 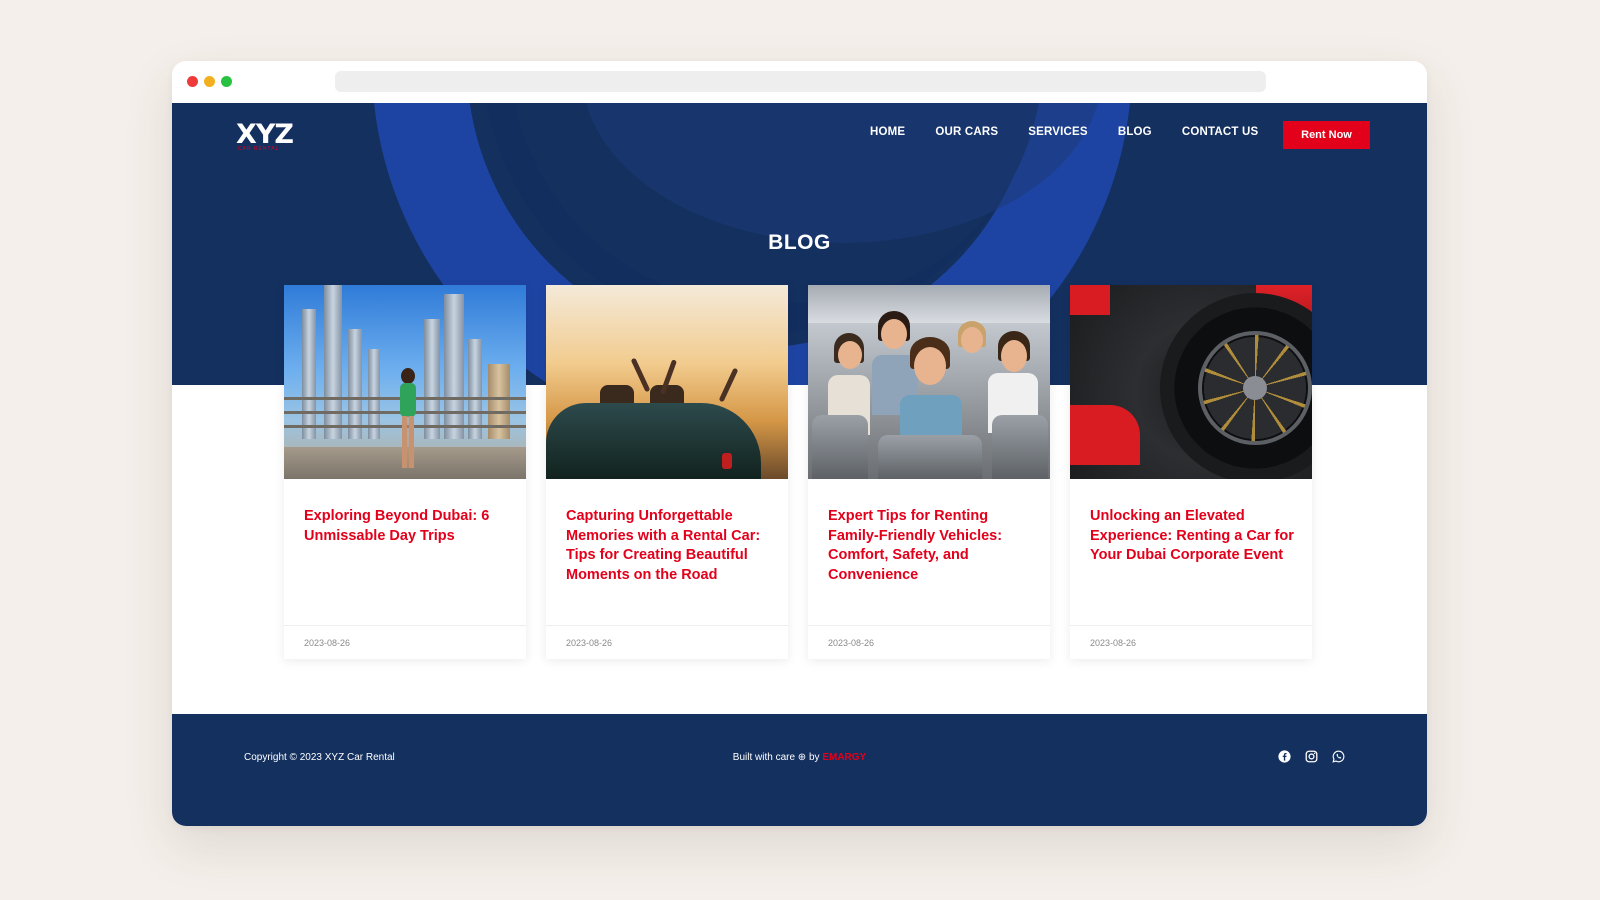 What do you see at coordinates (887, 132) in the screenshot?
I see `nav-item-home: HOME` at bounding box center [887, 132].